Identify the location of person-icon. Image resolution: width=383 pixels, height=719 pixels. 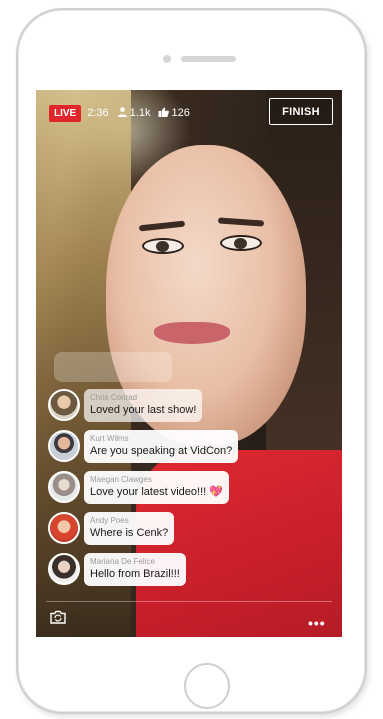
(123, 113).